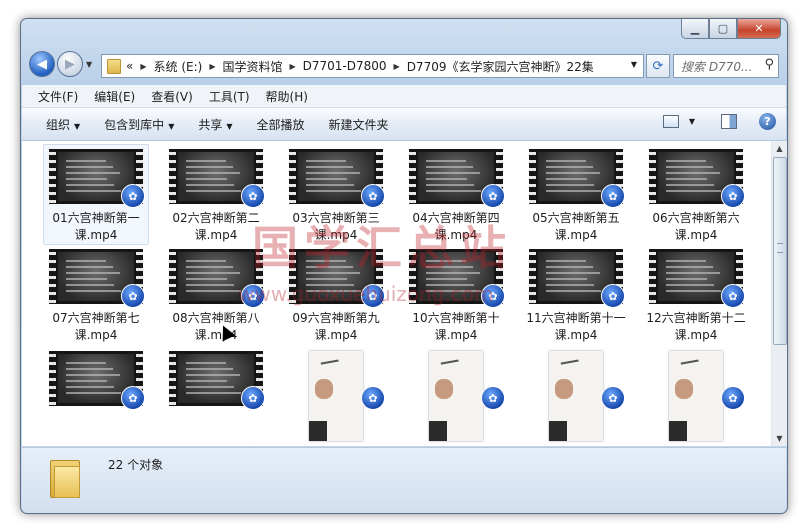 This screenshot has height=530, width=807. Describe the element at coordinates (134, 124) in the screenshot. I see `include-in-library-label: 包含到库中` at that location.